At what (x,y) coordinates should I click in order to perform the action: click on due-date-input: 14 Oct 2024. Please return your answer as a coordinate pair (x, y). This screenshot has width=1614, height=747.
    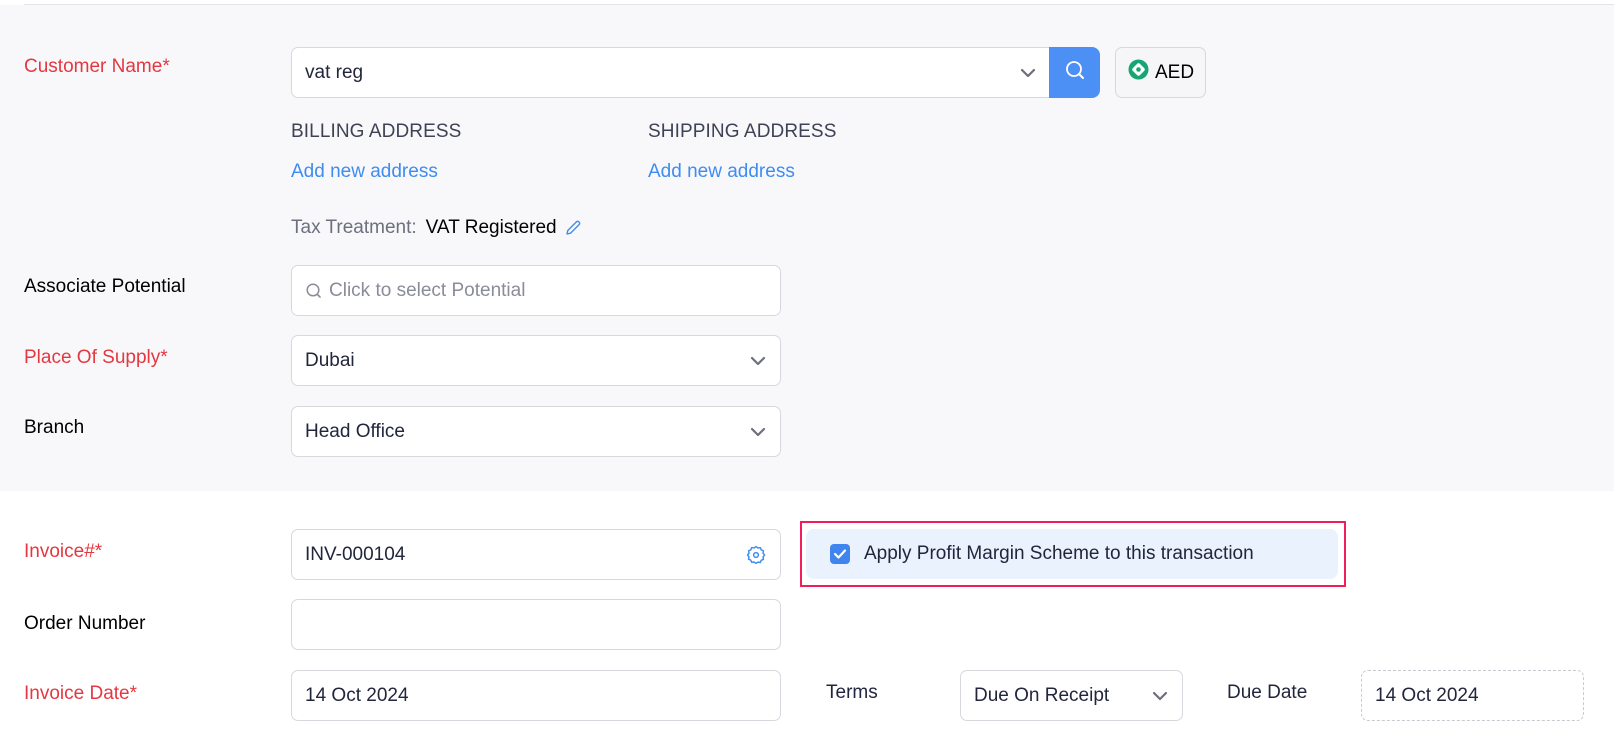
    Looking at the image, I should click on (1472, 695).